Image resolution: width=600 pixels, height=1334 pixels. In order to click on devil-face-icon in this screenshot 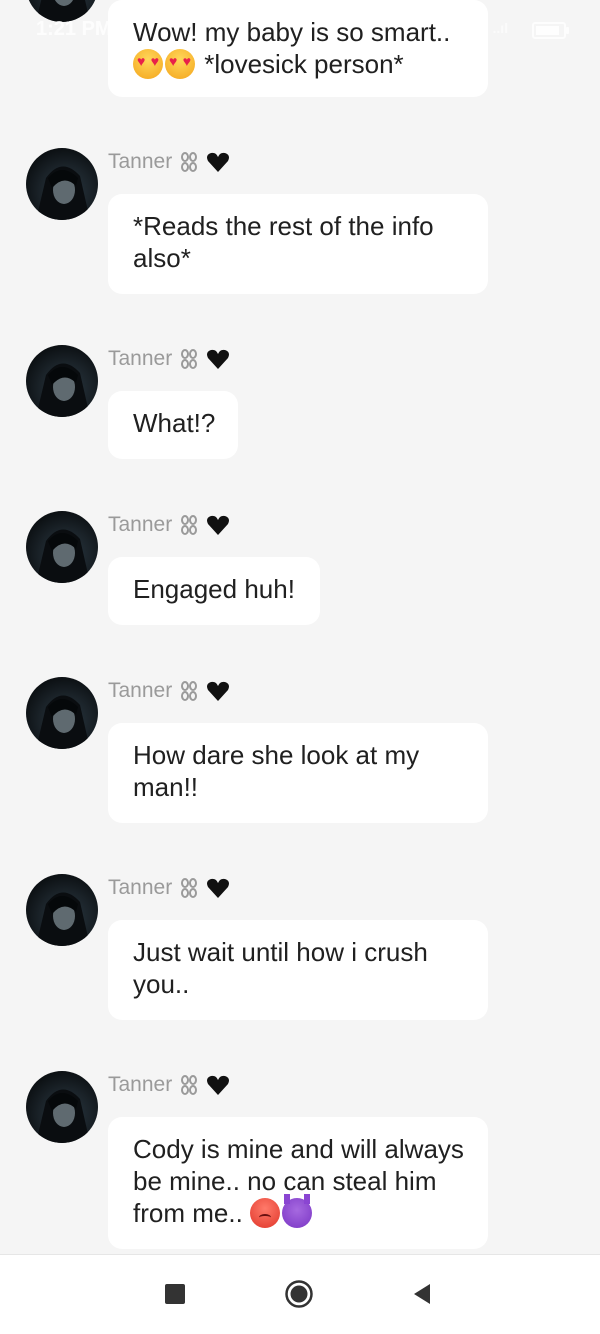, I will do `click(297, 1211)`.